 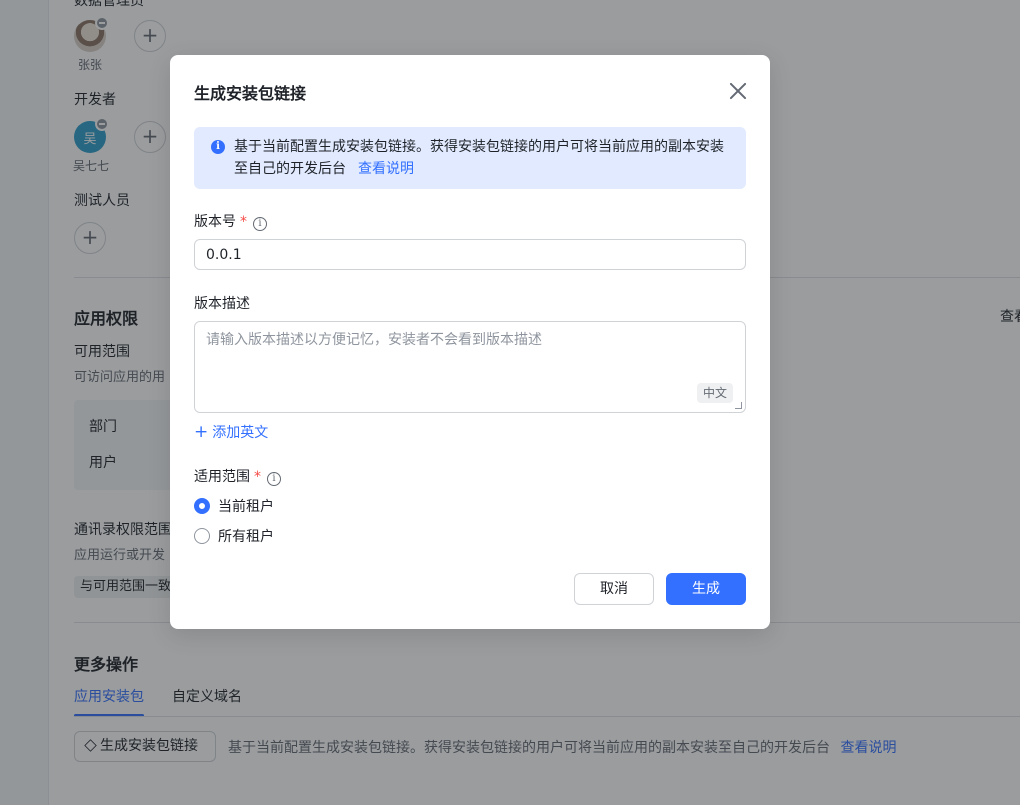 I want to click on add-english-button: +添加英文, so click(x=231, y=432).